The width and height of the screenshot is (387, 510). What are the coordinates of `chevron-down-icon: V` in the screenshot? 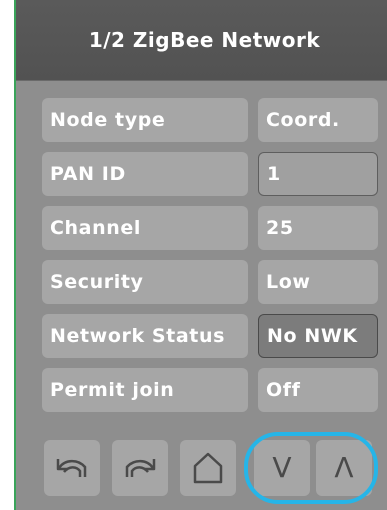 It's located at (282, 467).